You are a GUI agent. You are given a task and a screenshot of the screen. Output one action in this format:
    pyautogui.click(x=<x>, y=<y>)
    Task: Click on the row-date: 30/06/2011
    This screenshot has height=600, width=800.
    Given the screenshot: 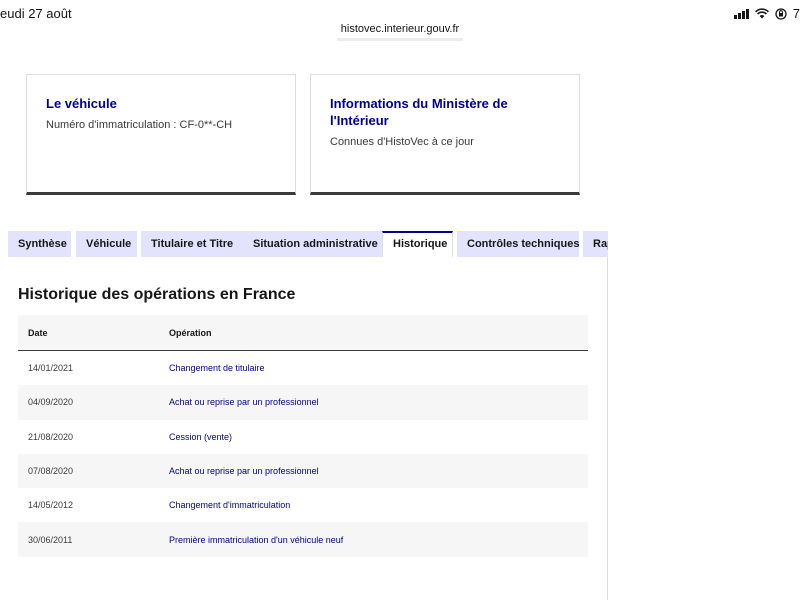 What is the action you would take?
    pyautogui.click(x=50, y=539)
    